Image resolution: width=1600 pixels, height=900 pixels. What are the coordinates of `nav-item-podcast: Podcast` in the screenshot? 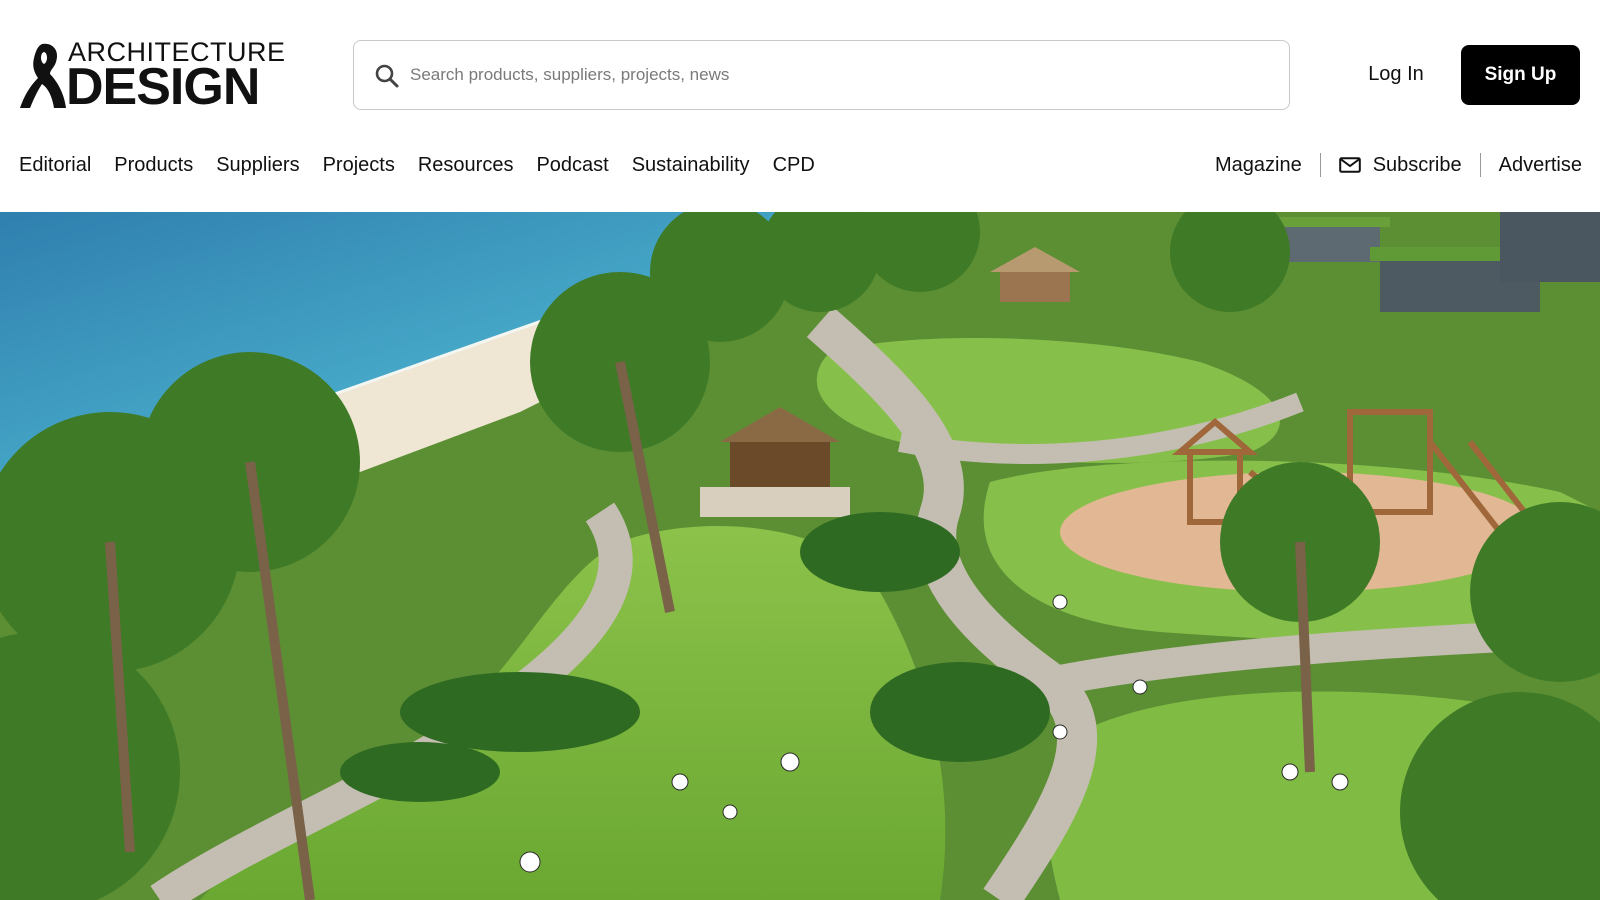 It's located at (572, 165).